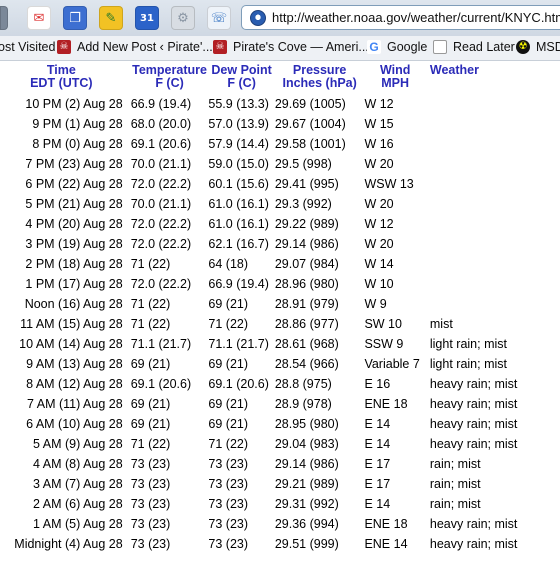  What do you see at coordinates (74, 104) in the screenshot?
I see `cell-time: 10 PM (2) Aug 28` at bounding box center [74, 104].